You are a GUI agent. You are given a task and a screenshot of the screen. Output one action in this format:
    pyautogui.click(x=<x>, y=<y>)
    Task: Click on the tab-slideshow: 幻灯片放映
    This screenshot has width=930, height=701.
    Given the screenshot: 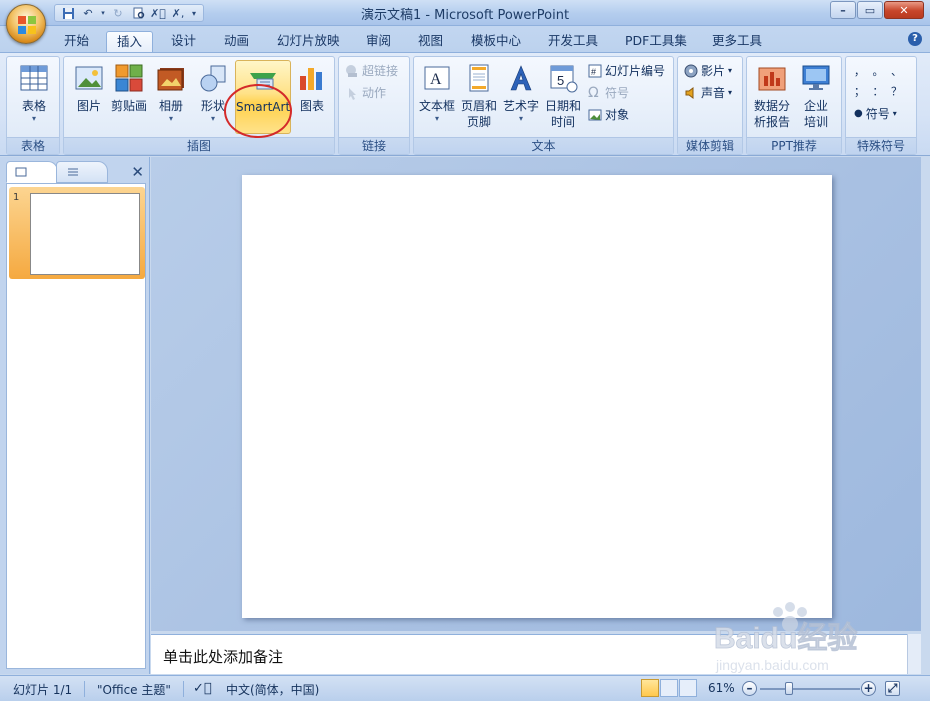 What is the action you would take?
    pyautogui.click(x=308, y=41)
    